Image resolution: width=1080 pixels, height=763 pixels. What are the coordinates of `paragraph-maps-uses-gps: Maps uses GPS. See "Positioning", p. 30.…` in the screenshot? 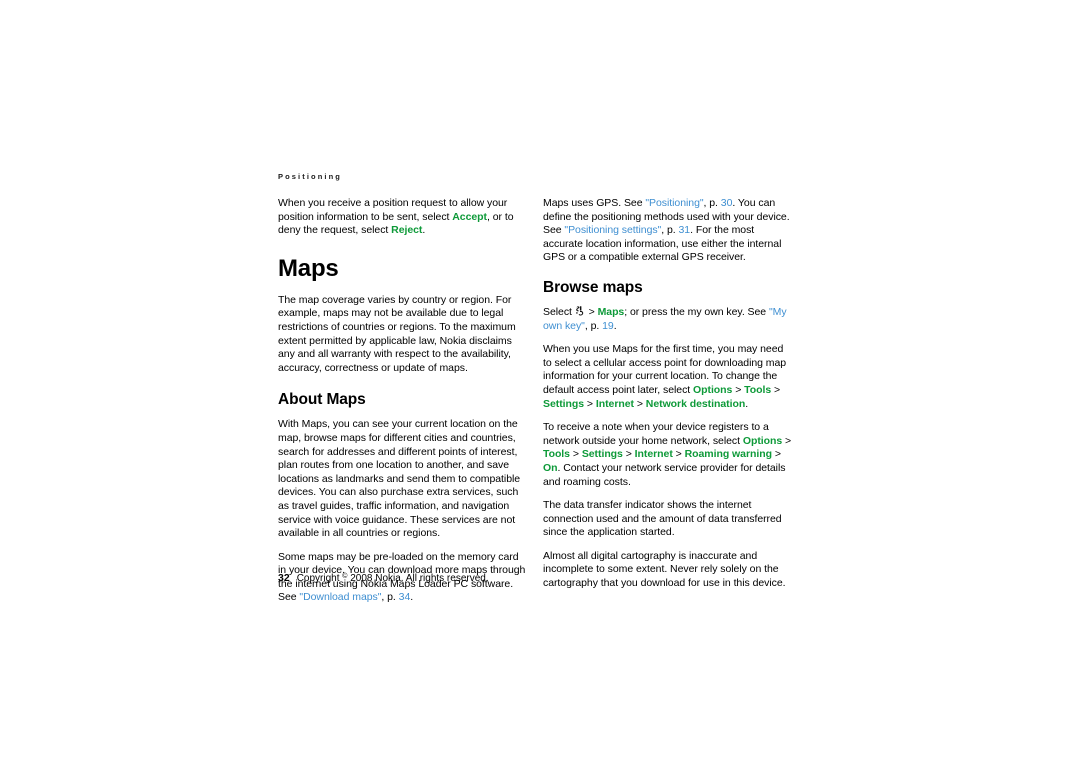 It's located at (668, 231).